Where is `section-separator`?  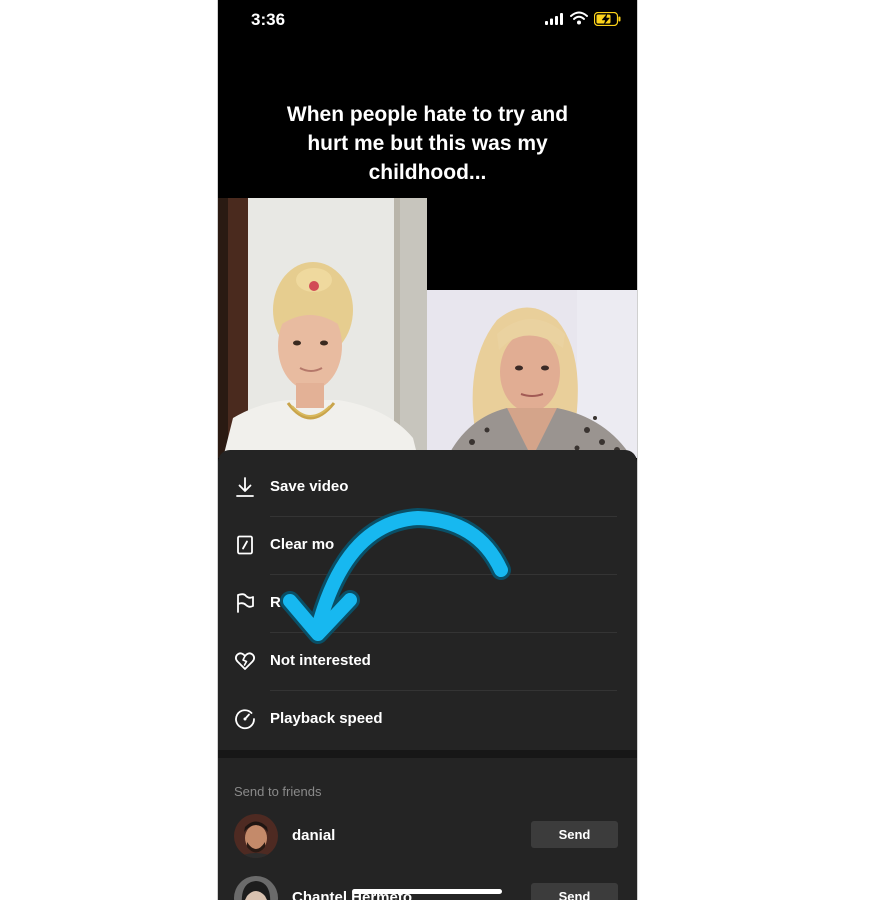 section-separator is located at coordinates (427, 754).